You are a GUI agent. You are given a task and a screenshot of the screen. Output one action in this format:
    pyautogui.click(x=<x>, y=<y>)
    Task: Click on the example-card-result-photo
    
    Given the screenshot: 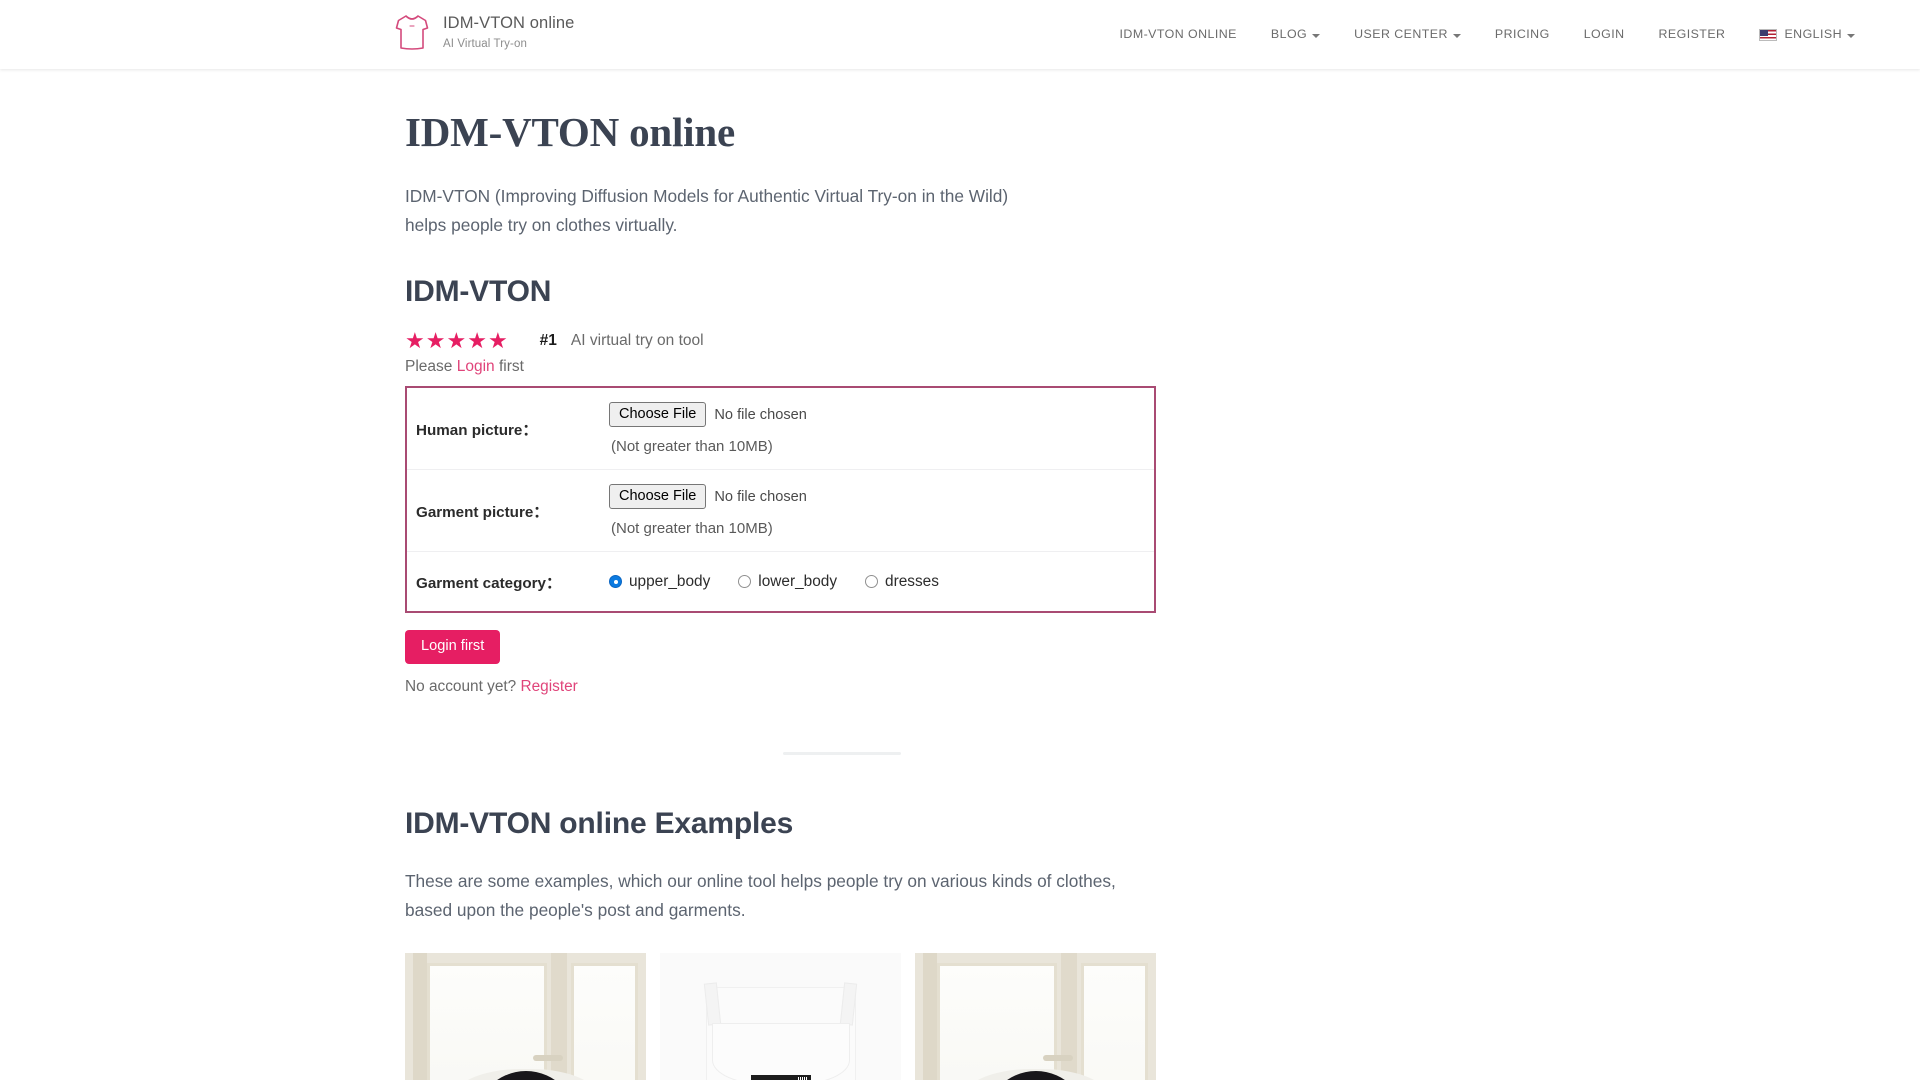 What is the action you would take?
    pyautogui.click(x=1035, y=1016)
    